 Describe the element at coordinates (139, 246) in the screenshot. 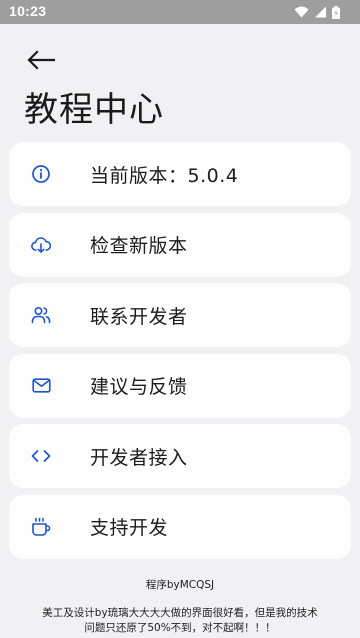

I see `menu-item-label: 检查新版本` at that location.